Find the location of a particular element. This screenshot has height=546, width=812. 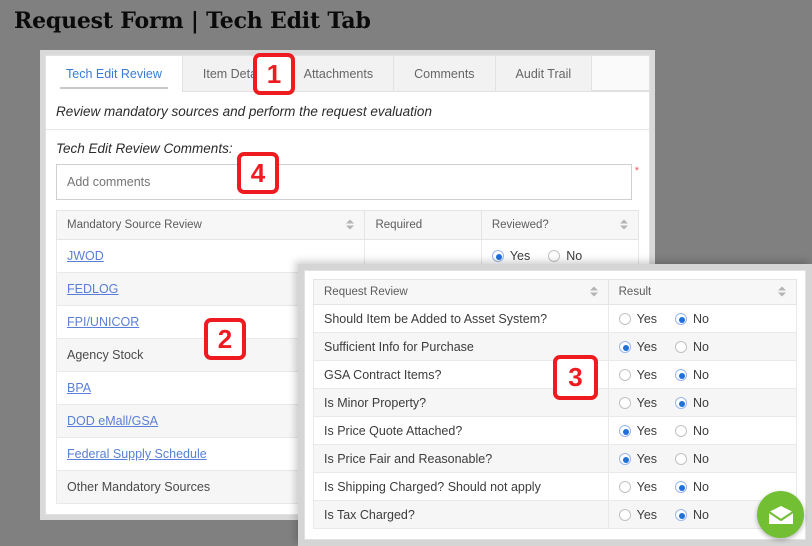

column-header-label: Reviewed? is located at coordinates (520, 225).